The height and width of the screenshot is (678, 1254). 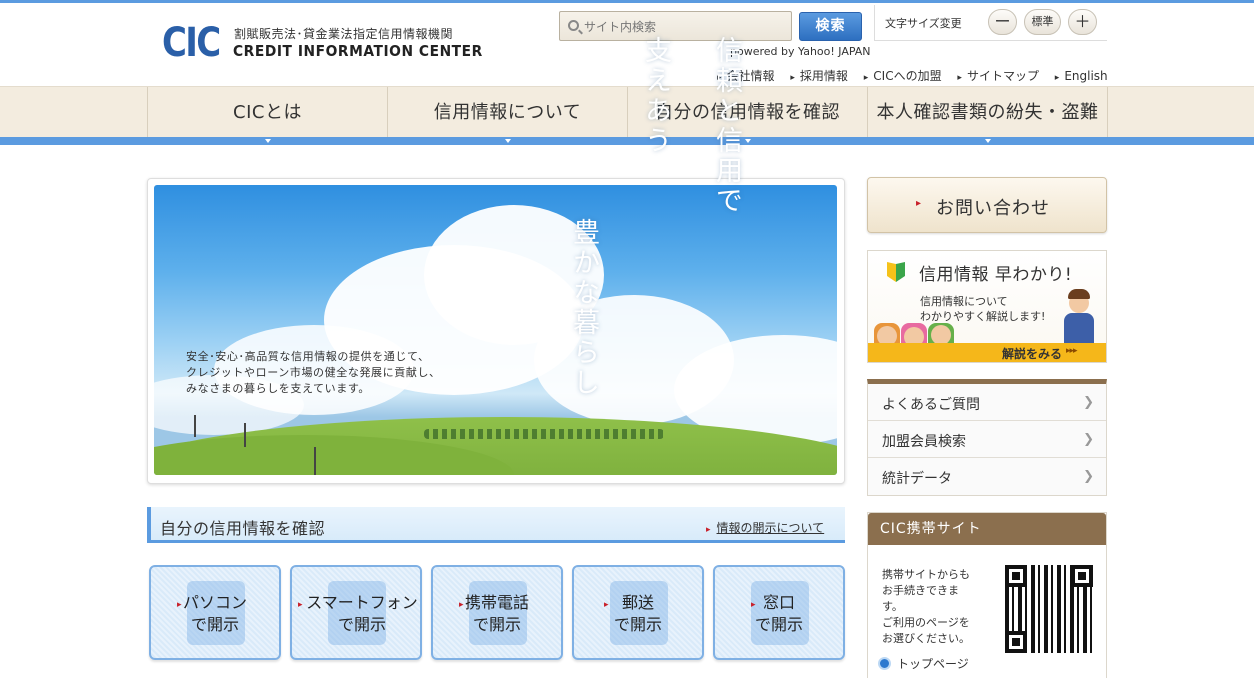 What do you see at coordinates (1072, 351) in the screenshot?
I see `triple-arrow-icon: ▸▸▸` at bounding box center [1072, 351].